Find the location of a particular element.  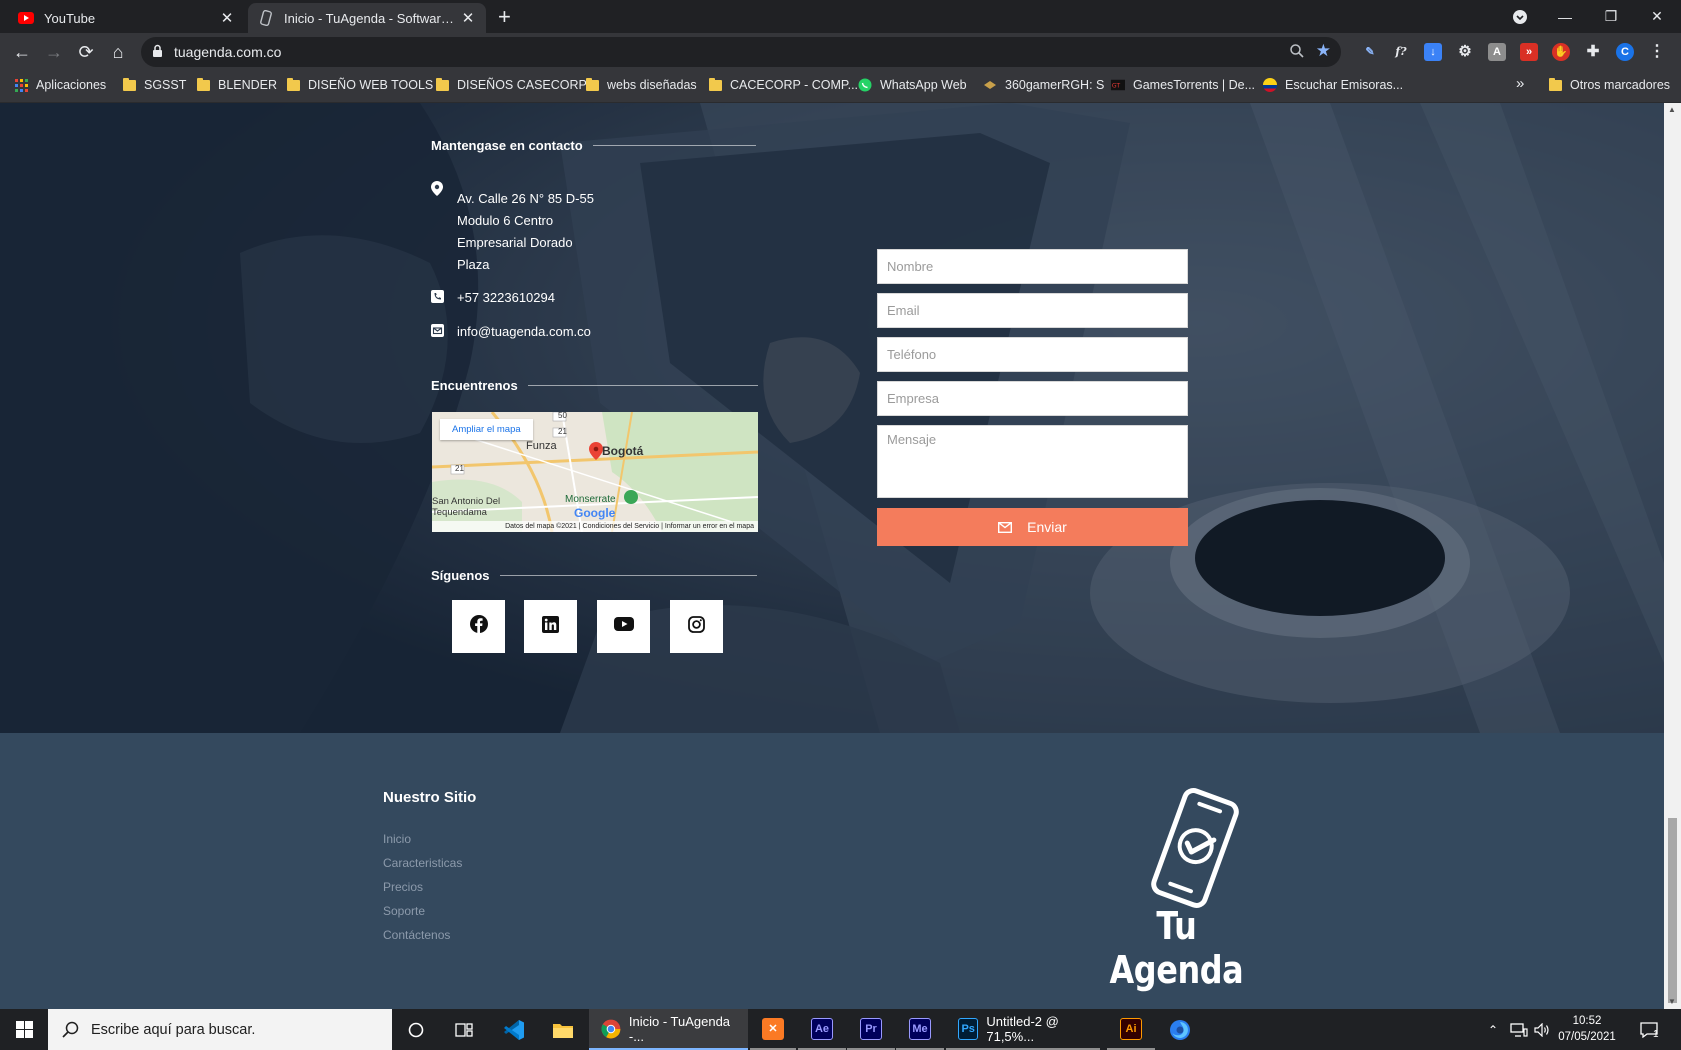

taskbar-clock: 10:52 07/05/2021 is located at coordinates (1587, 1029).